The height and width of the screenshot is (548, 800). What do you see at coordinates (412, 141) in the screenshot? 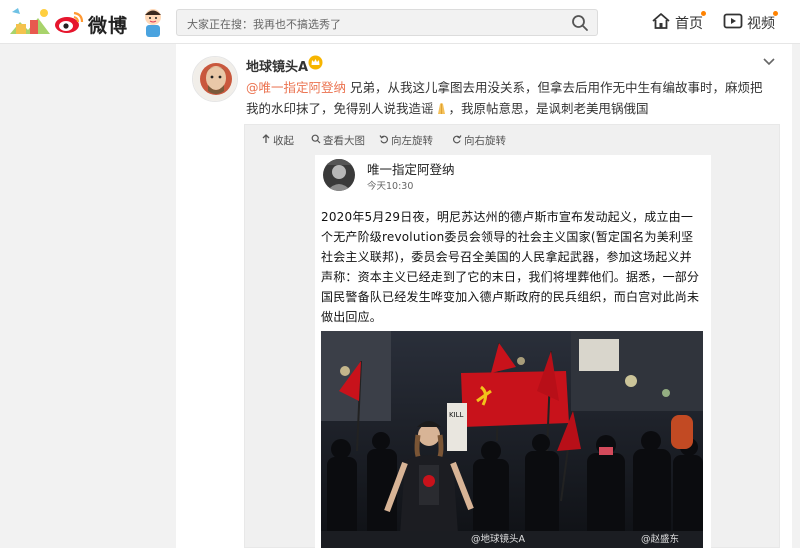
I see `rotate-left-label: 向左旋转` at bounding box center [412, 141].